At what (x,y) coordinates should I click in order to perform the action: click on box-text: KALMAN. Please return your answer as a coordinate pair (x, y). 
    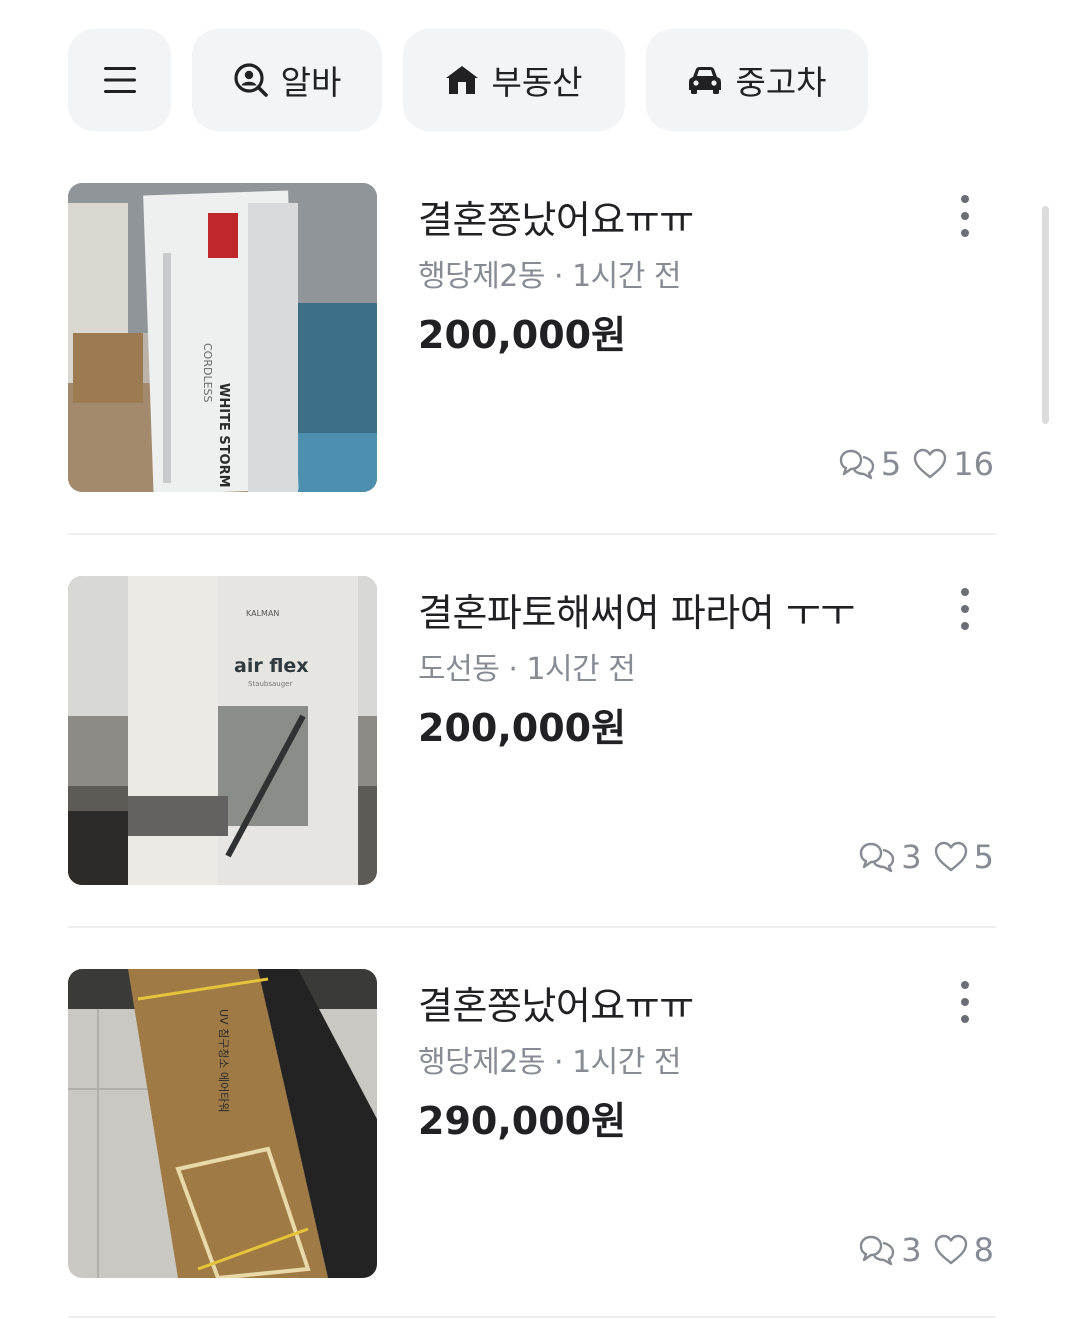
    Looking at the image, I should click on (262, 613).